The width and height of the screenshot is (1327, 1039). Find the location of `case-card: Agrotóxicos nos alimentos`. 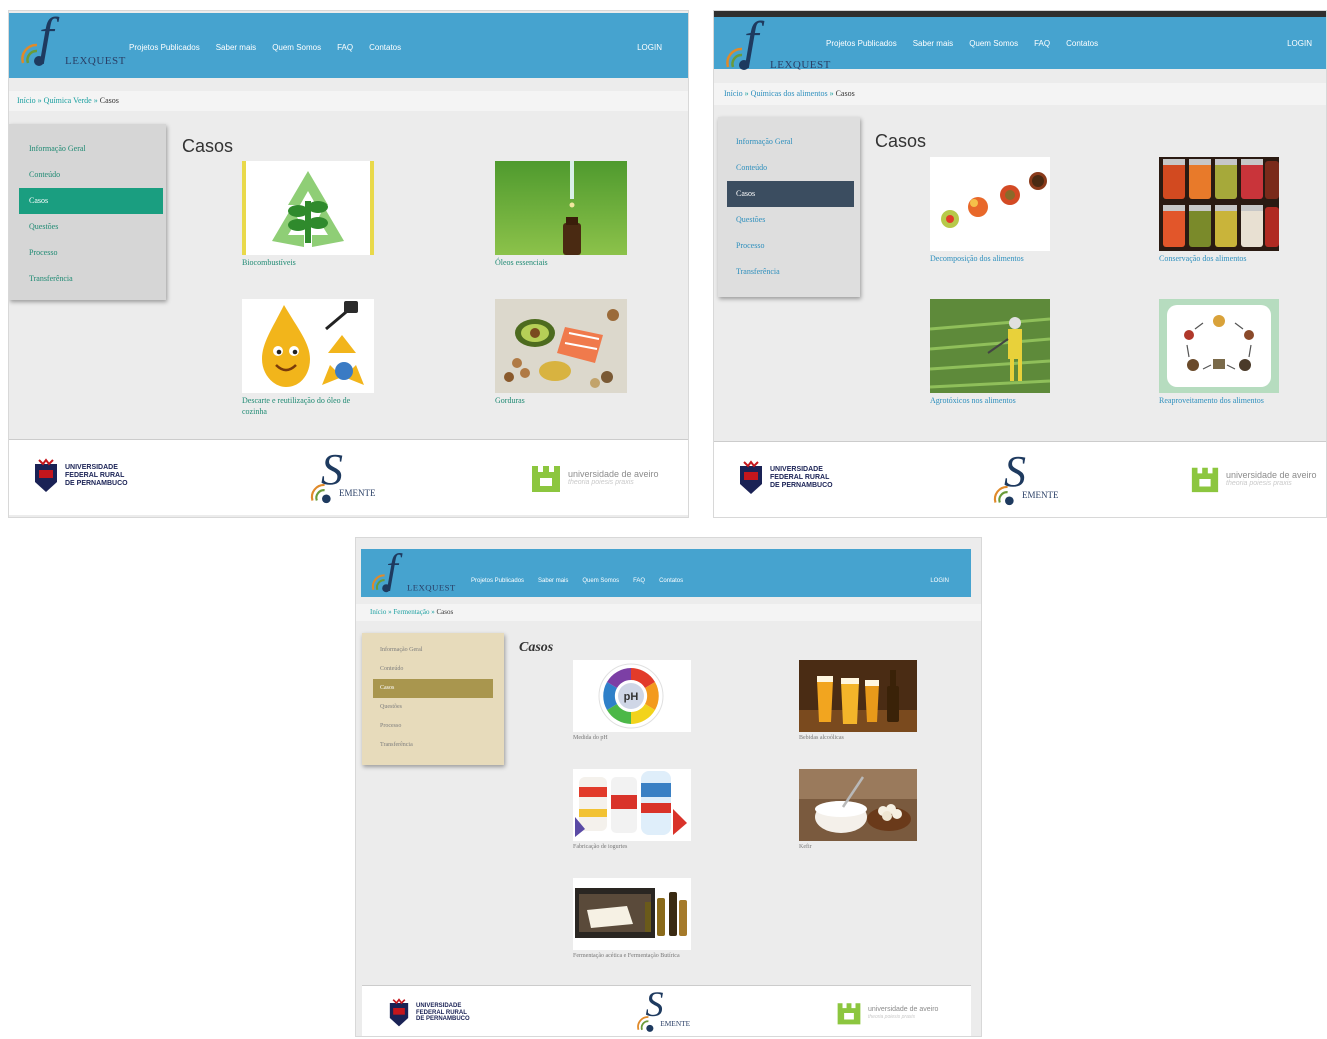

case-card: Agrotóxicos nos alimentos is located at coordinates (990, 352).